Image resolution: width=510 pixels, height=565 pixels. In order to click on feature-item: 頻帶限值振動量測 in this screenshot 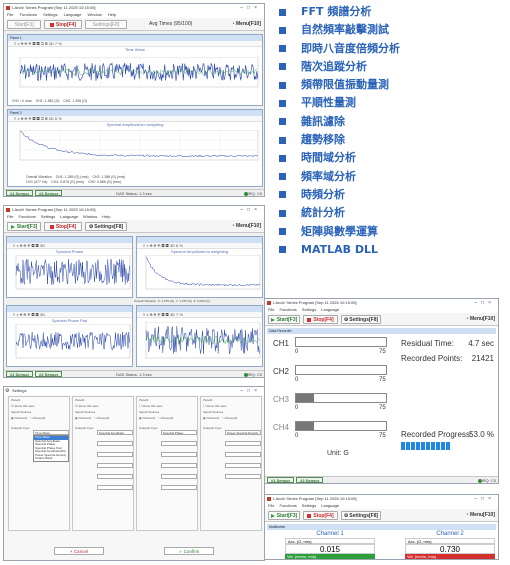, I will do `click(391, 85)`.